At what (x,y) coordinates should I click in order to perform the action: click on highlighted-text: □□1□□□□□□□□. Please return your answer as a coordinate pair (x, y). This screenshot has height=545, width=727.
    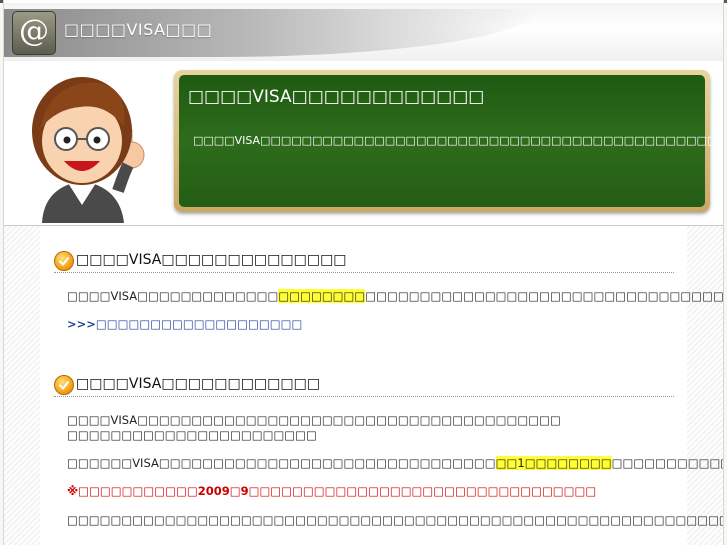
    Looking at the image, I should click on (553, 463).